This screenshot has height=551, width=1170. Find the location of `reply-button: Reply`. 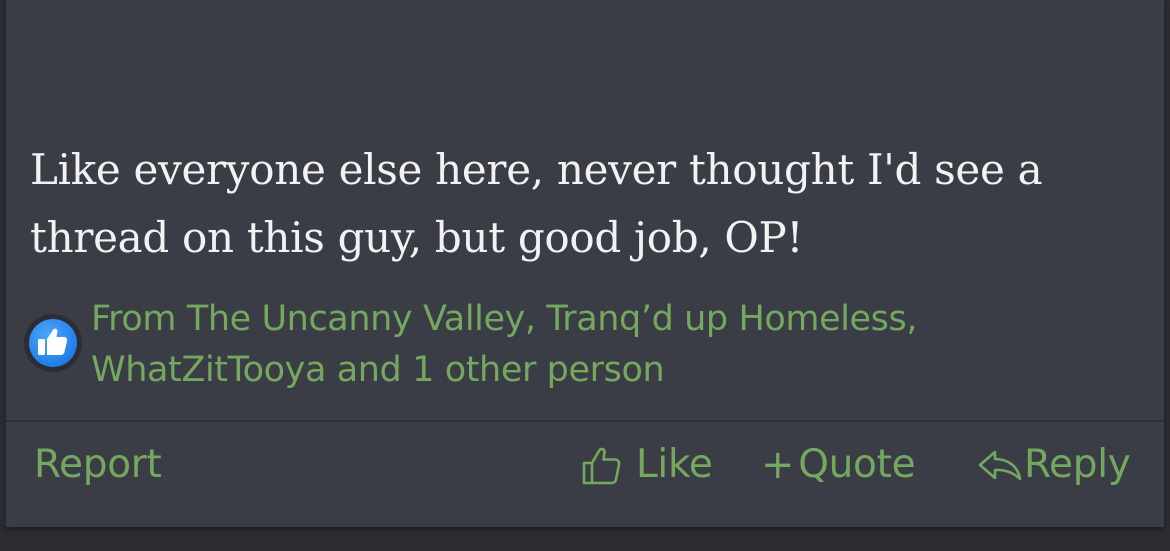

reply-button: Reply is located at coordinates (1053, 465).